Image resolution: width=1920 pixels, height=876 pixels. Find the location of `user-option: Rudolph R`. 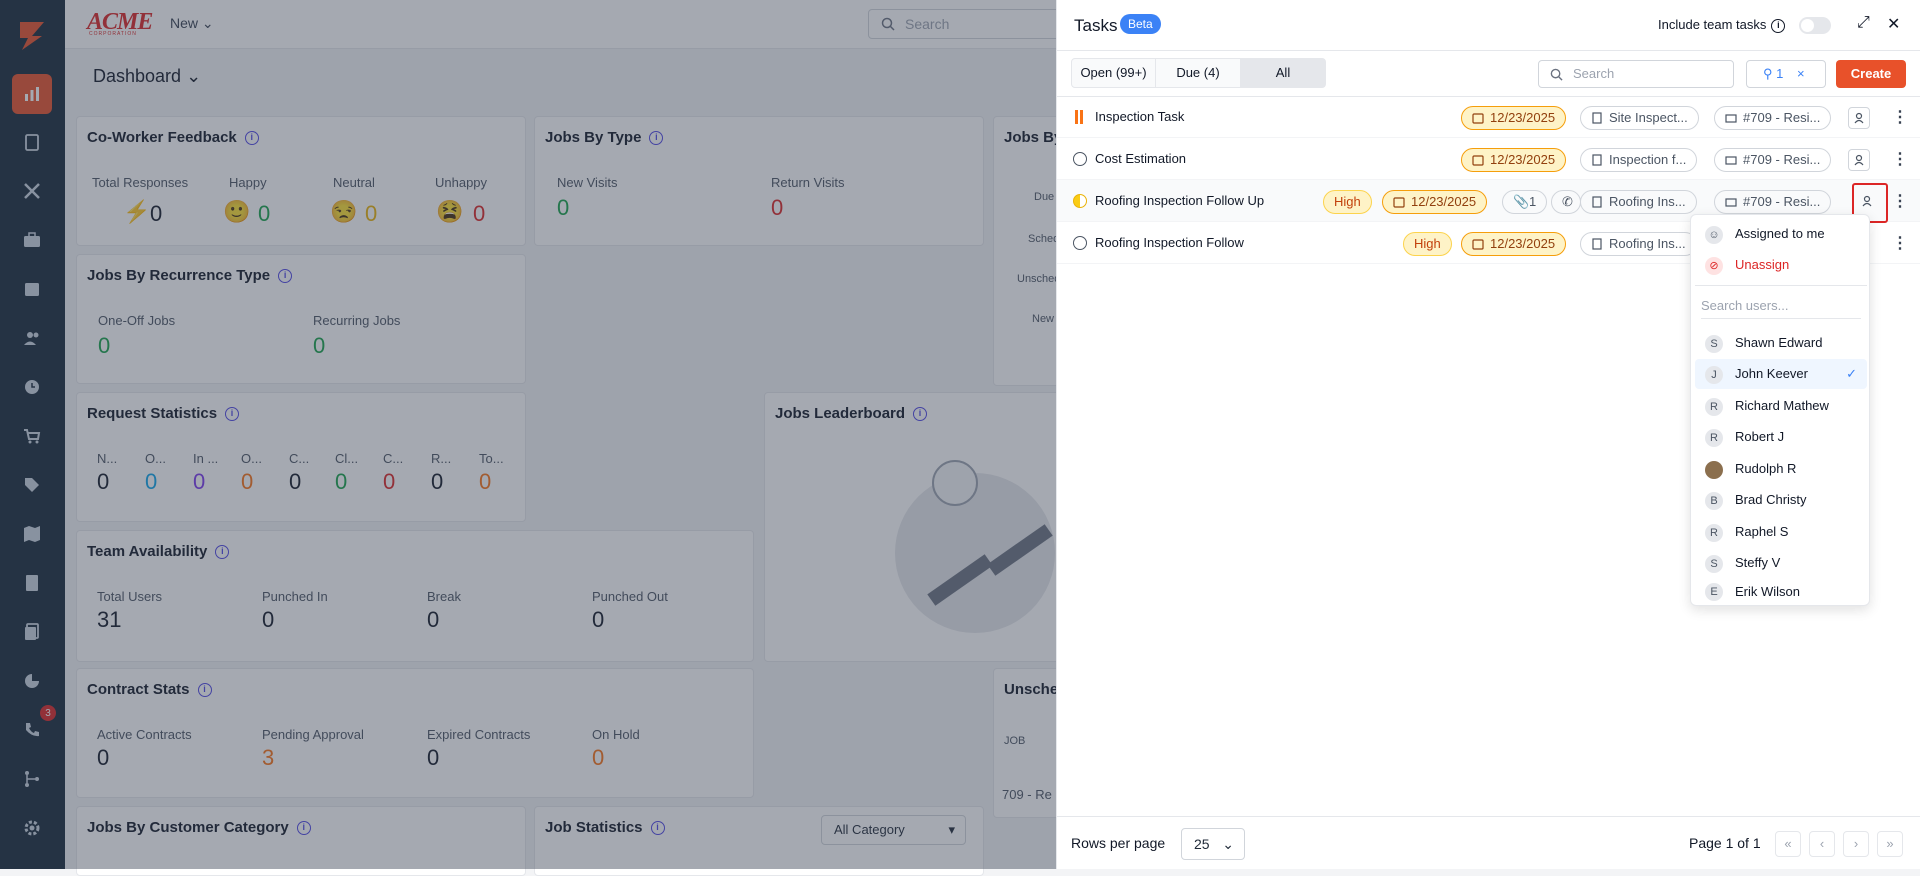

user-option: Rudolph R is located at coordinates (1781, 469).